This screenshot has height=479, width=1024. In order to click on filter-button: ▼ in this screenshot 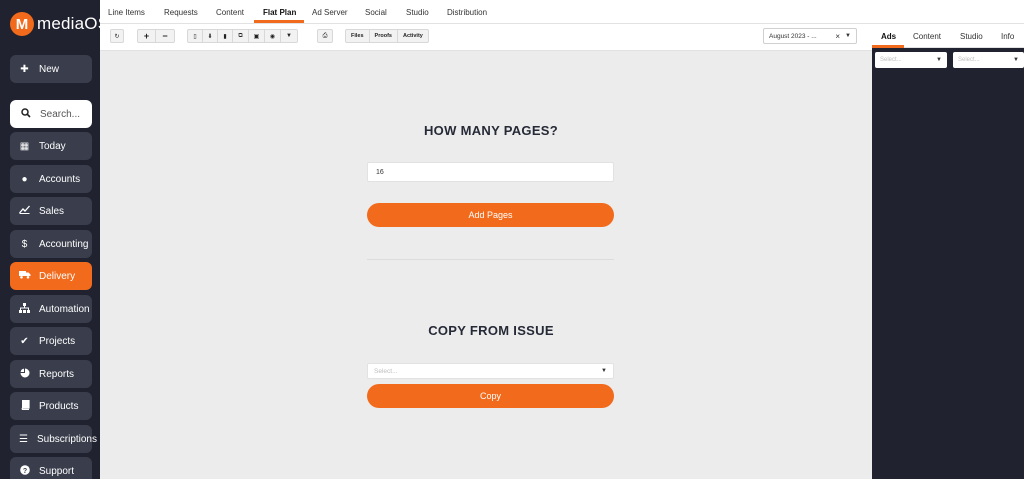, I will do `click(289, 36)`.